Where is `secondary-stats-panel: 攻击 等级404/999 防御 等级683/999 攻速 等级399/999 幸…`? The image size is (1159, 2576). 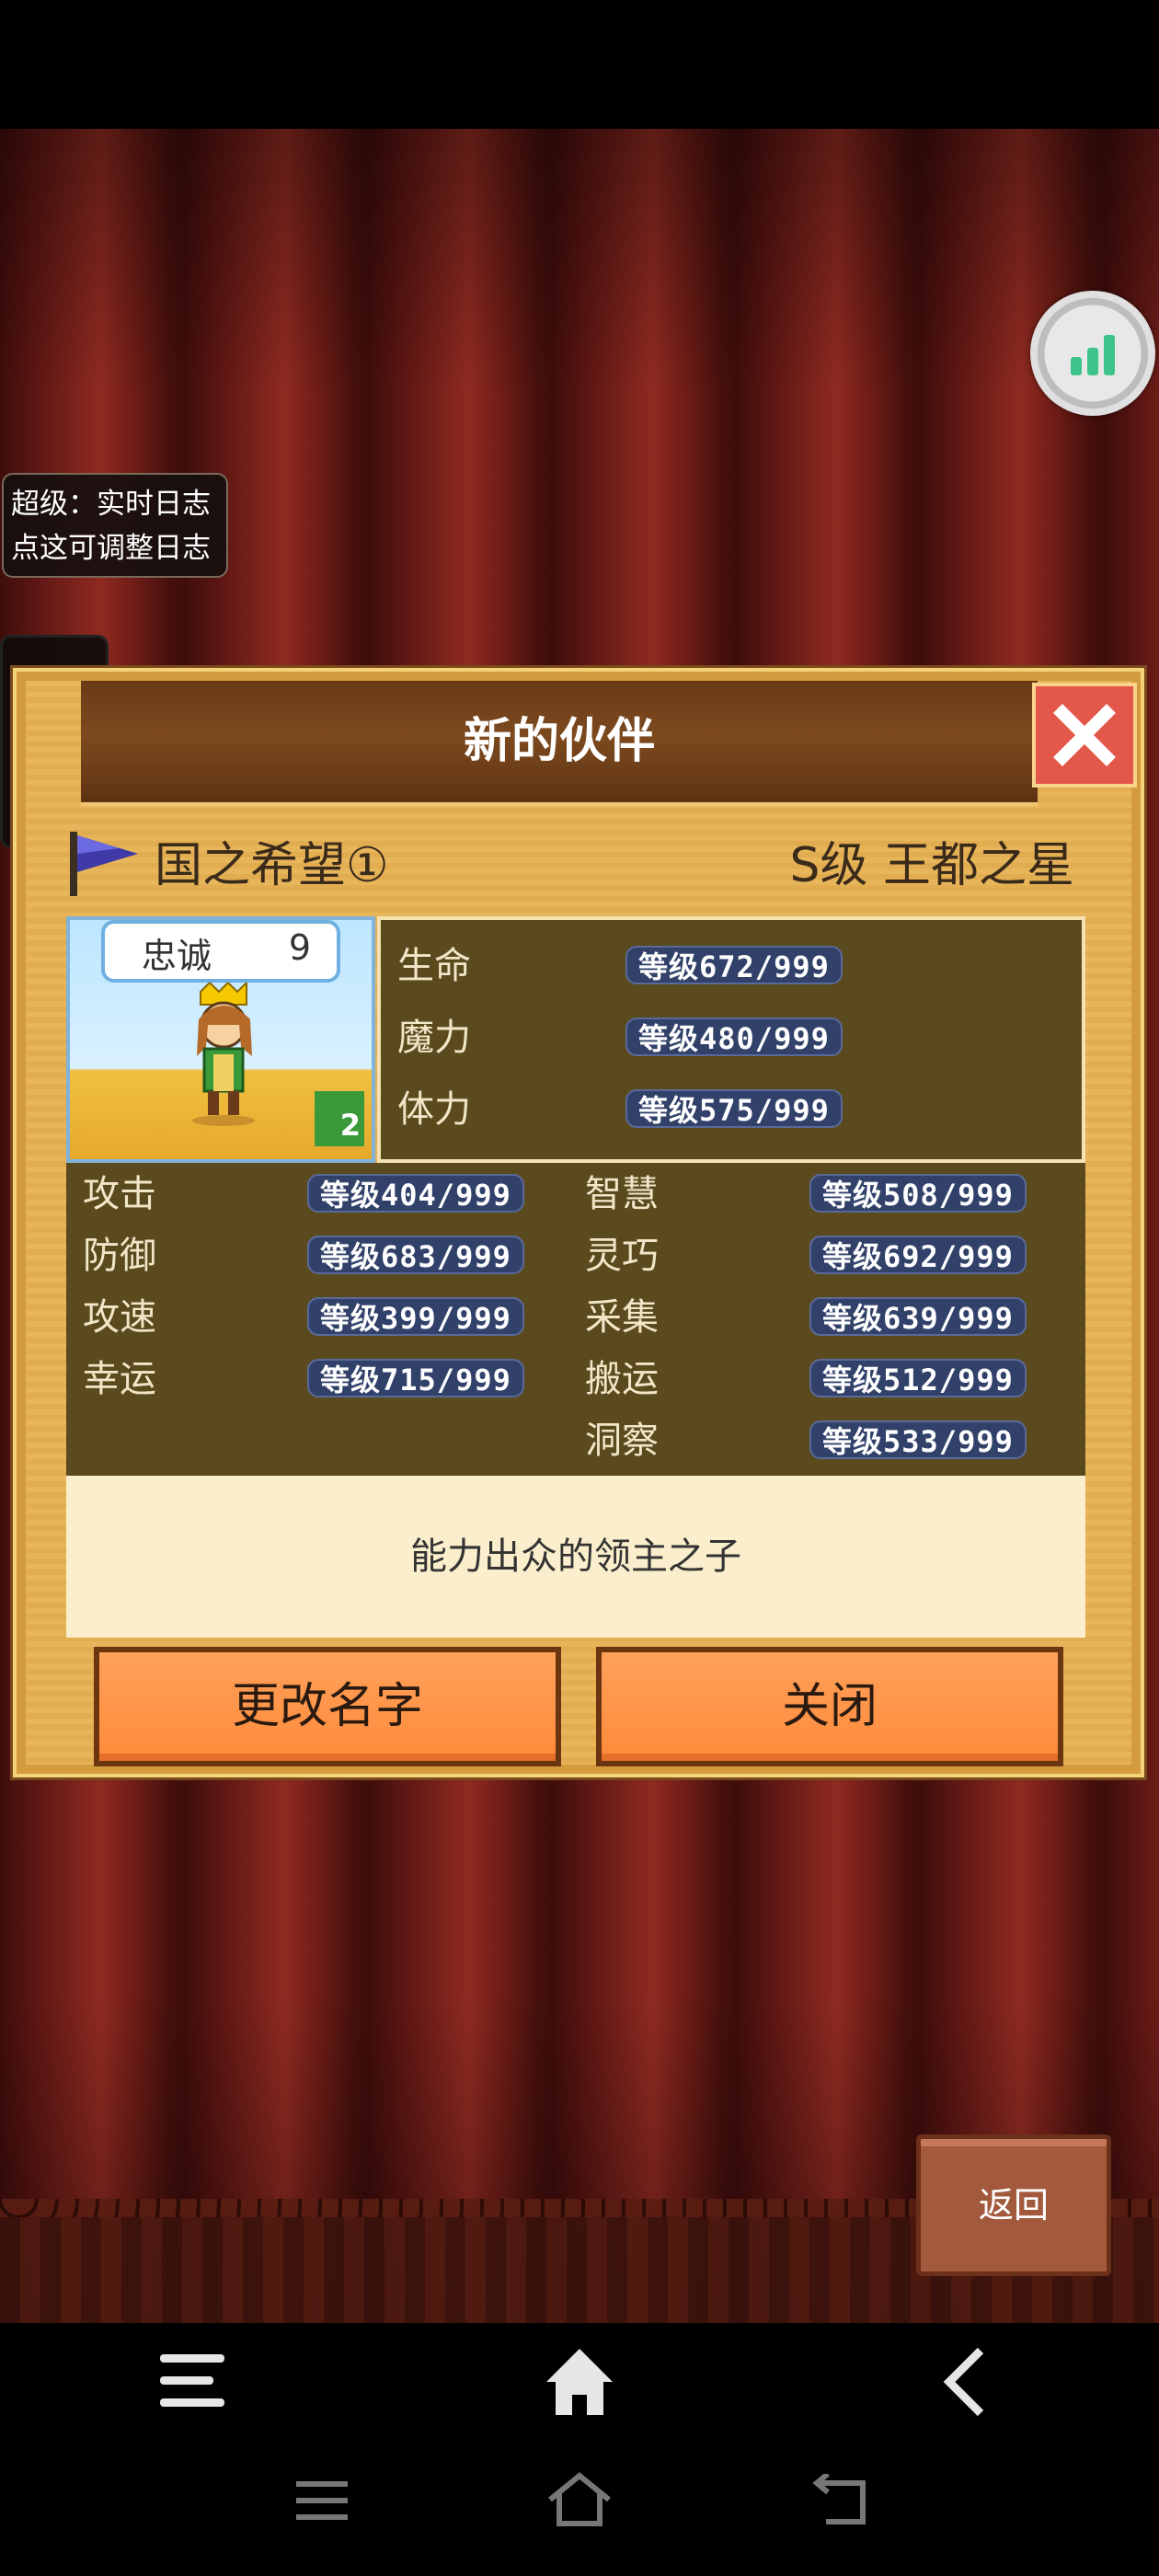 secondary-stats-panel: 攻击 等级404/999 防御 等级683/999 攻速 等级399/999 幸… is located at coordinates (575, 1319).